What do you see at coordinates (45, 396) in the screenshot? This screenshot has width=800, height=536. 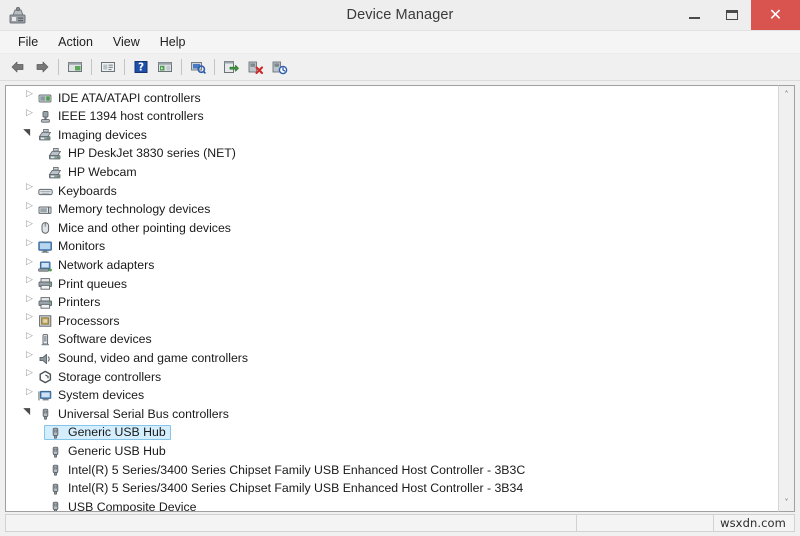 I see `system-device-icon` at bounding box center [45, 396].